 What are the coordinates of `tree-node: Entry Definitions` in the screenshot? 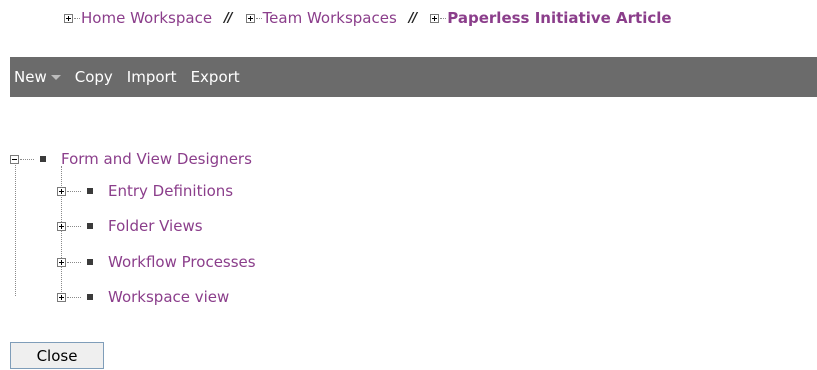 It's located at (145, 191).